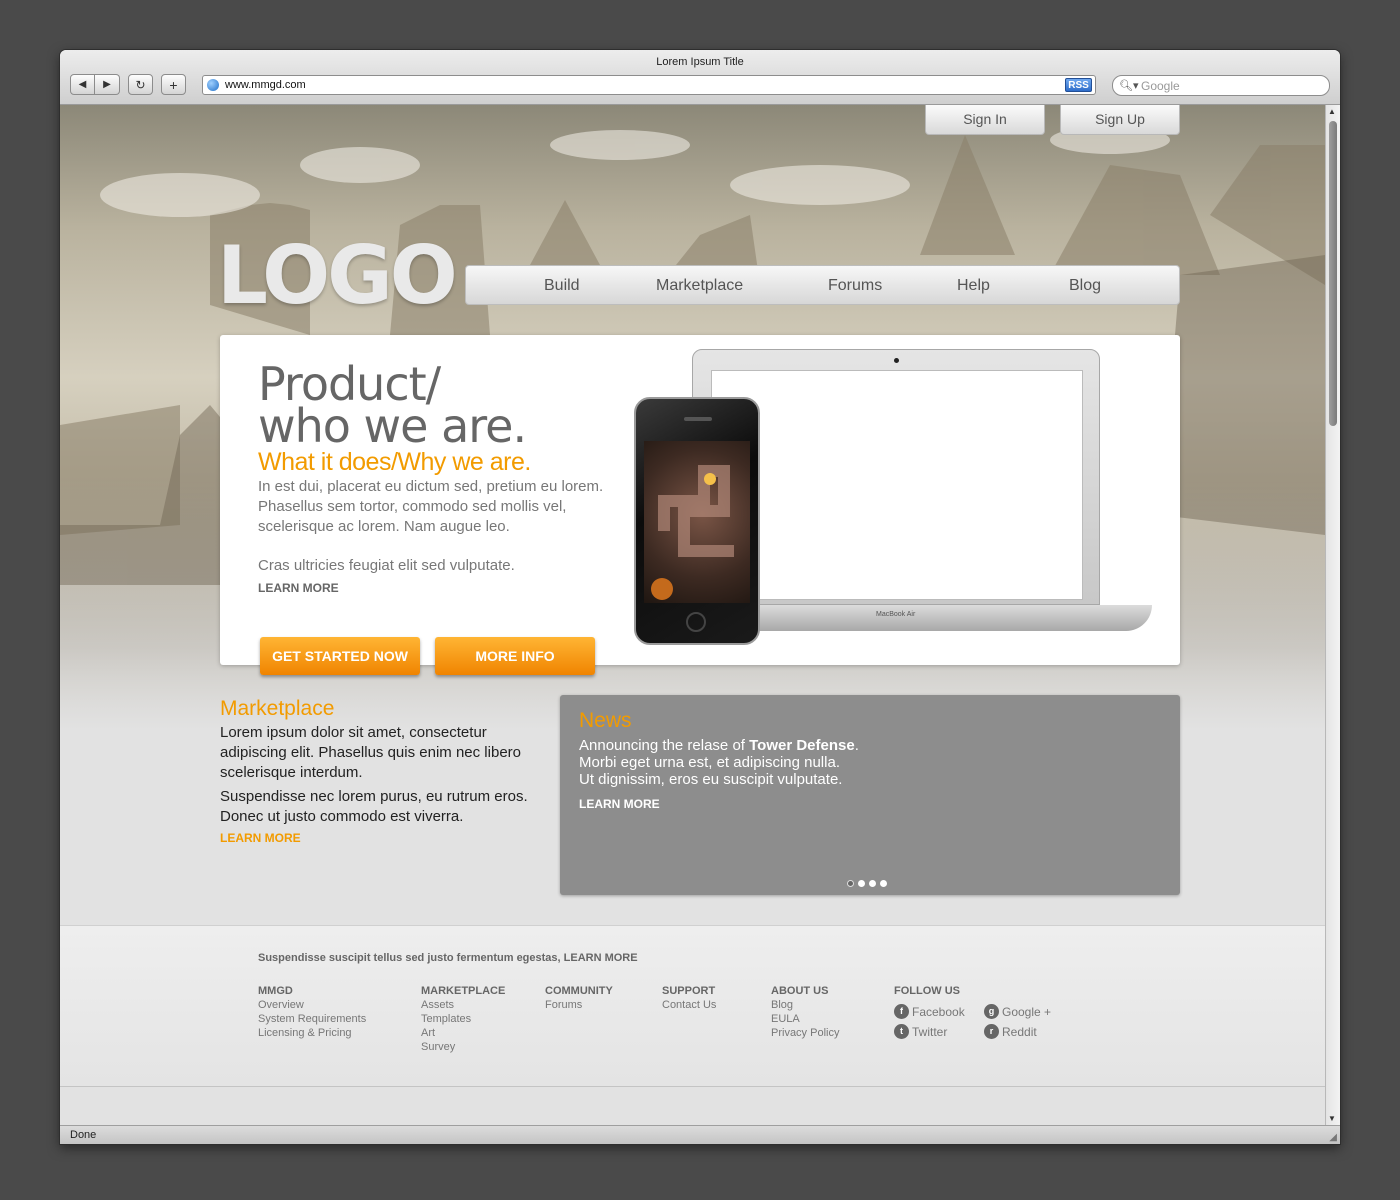  I want to click on social-twitter-link: t Twitter, so click(920, 1031).